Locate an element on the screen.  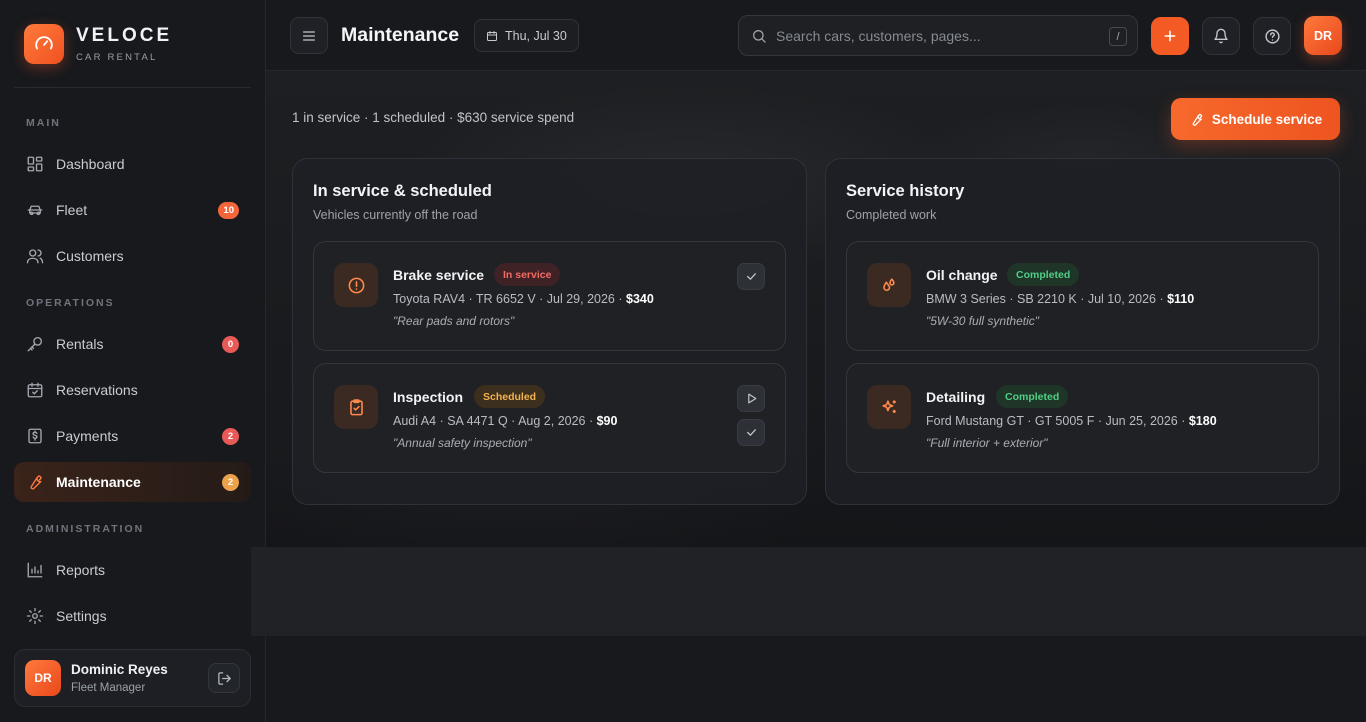
calendar-icon is located at coordinates (492, 36).